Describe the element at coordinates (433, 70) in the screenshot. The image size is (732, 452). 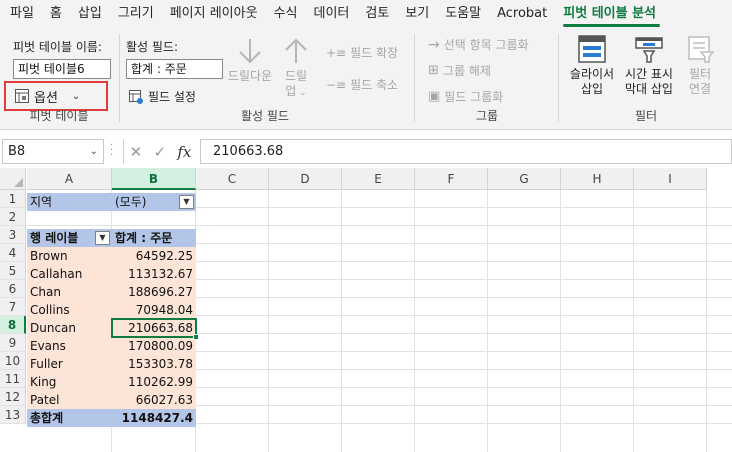
I see `ungroup-icon: ⊞` at that location.